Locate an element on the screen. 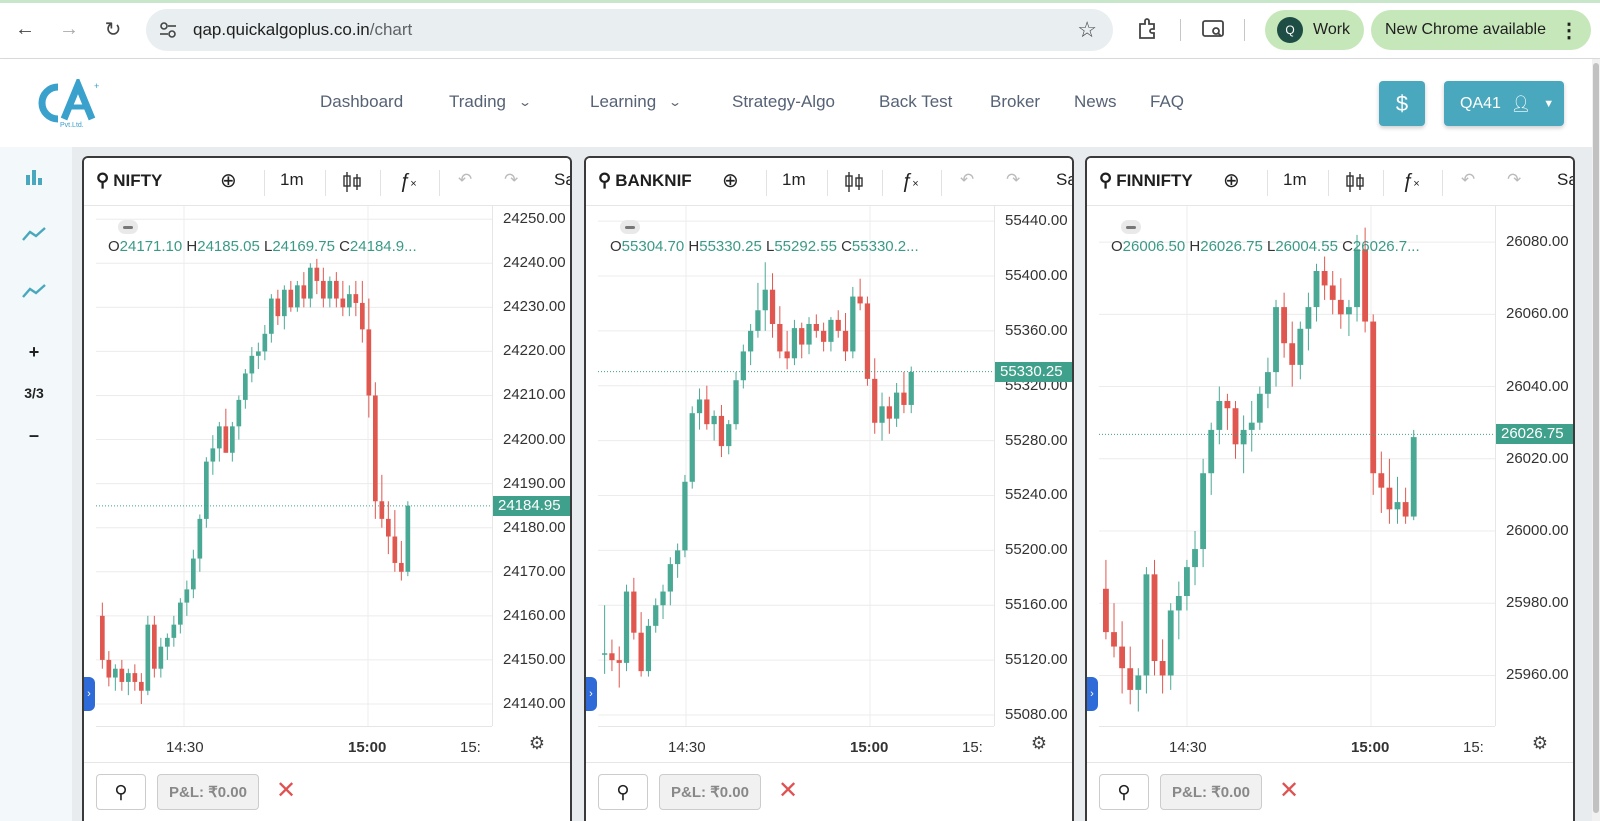  nav-back-test: Back Test is located at coordinates (915, 102).